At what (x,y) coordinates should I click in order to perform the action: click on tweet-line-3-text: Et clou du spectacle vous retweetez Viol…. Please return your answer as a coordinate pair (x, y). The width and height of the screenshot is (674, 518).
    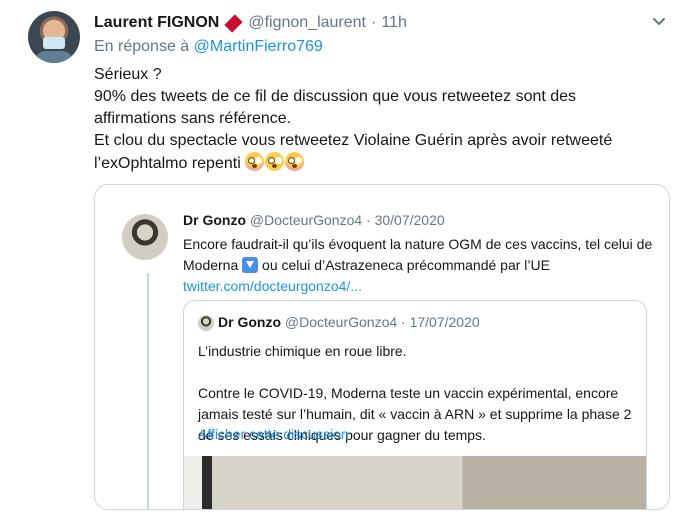
    Looking at the image, I should click on (353, 152).